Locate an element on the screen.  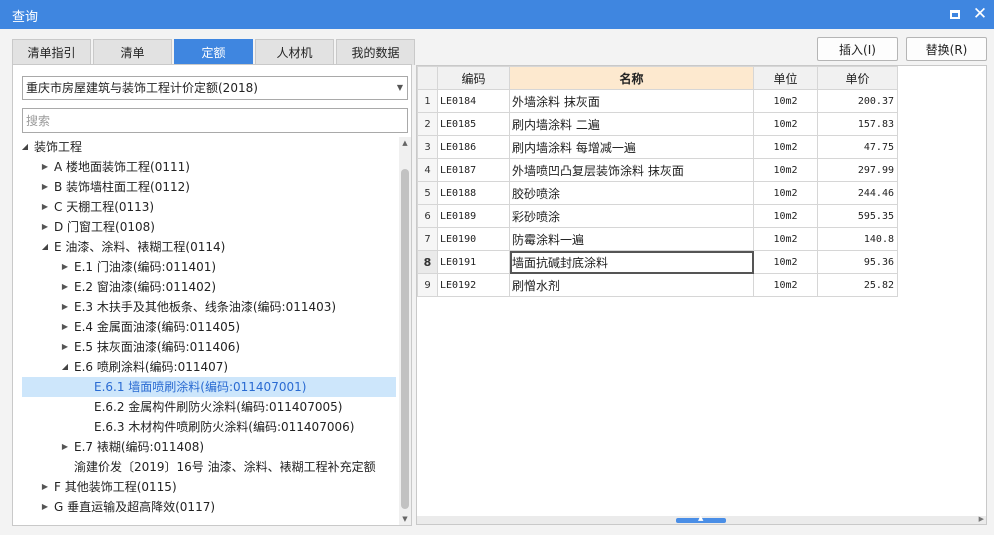
name-cell: 刷内墙涂料 每增减一遍 is located at coordinates (631, 147).